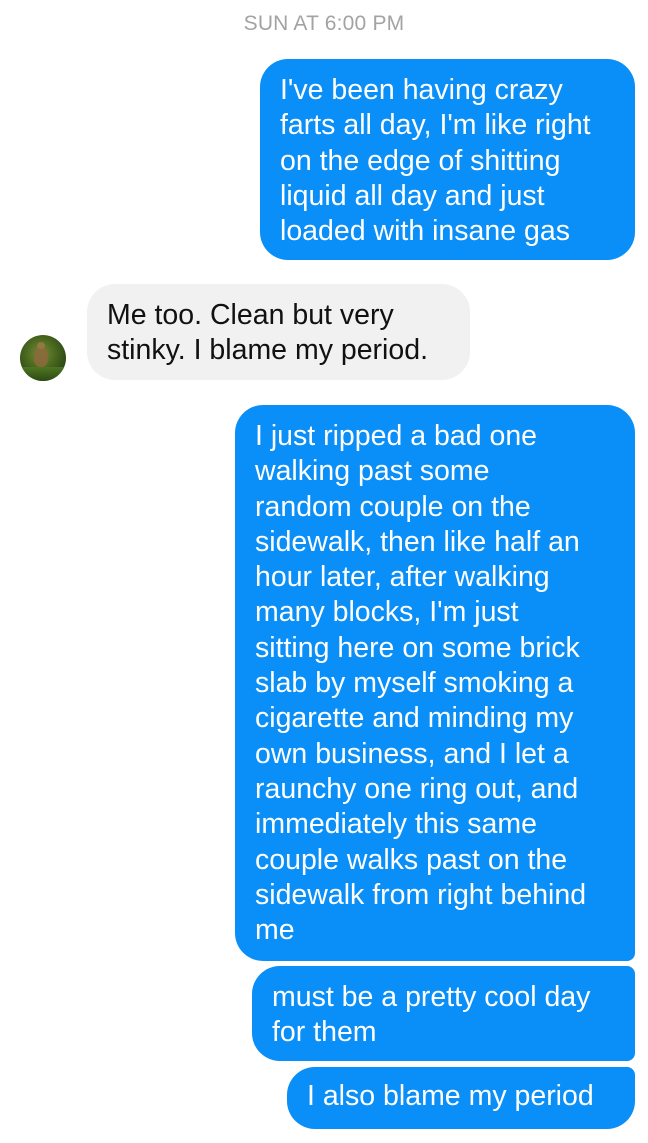 The height and width of the screenshot is (1143, 648). Describe the element at coordinates (443, 1013) in the screenshot. I see `outgoing-message-bubble: must be a pretty cool day for them` at that location.